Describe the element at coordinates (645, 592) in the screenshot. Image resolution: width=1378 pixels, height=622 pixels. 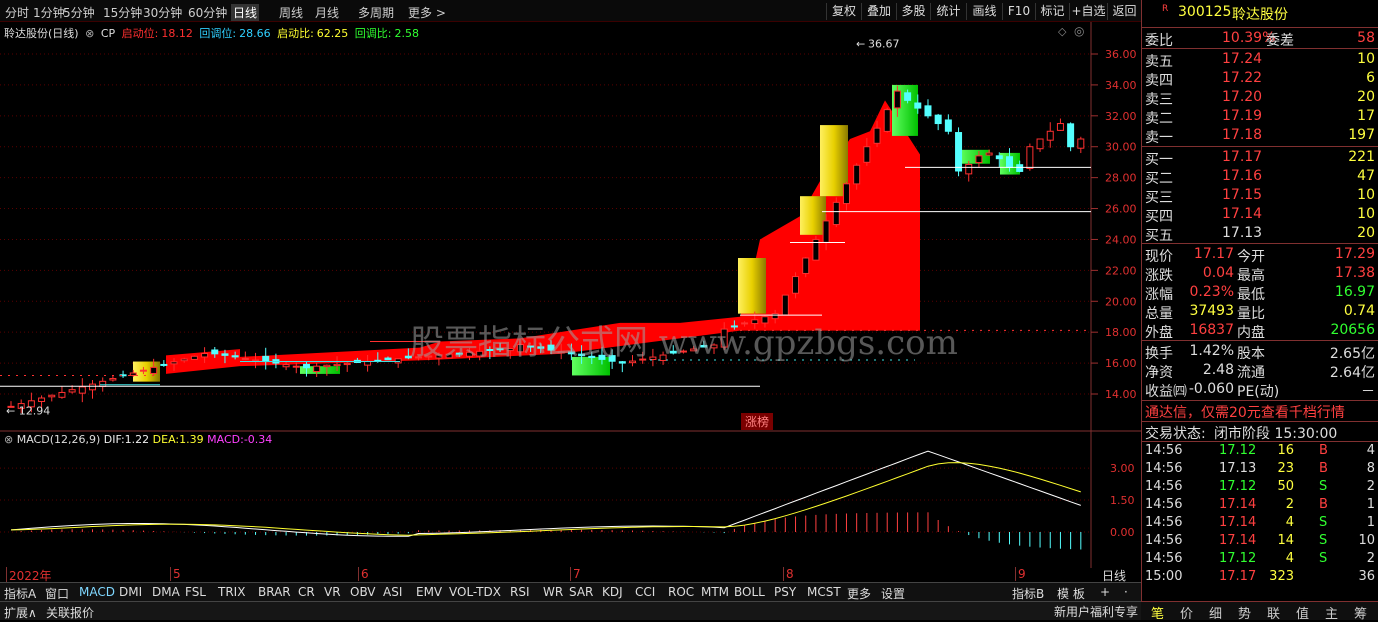
I see `indicator-tab-18: CCI` at that location.